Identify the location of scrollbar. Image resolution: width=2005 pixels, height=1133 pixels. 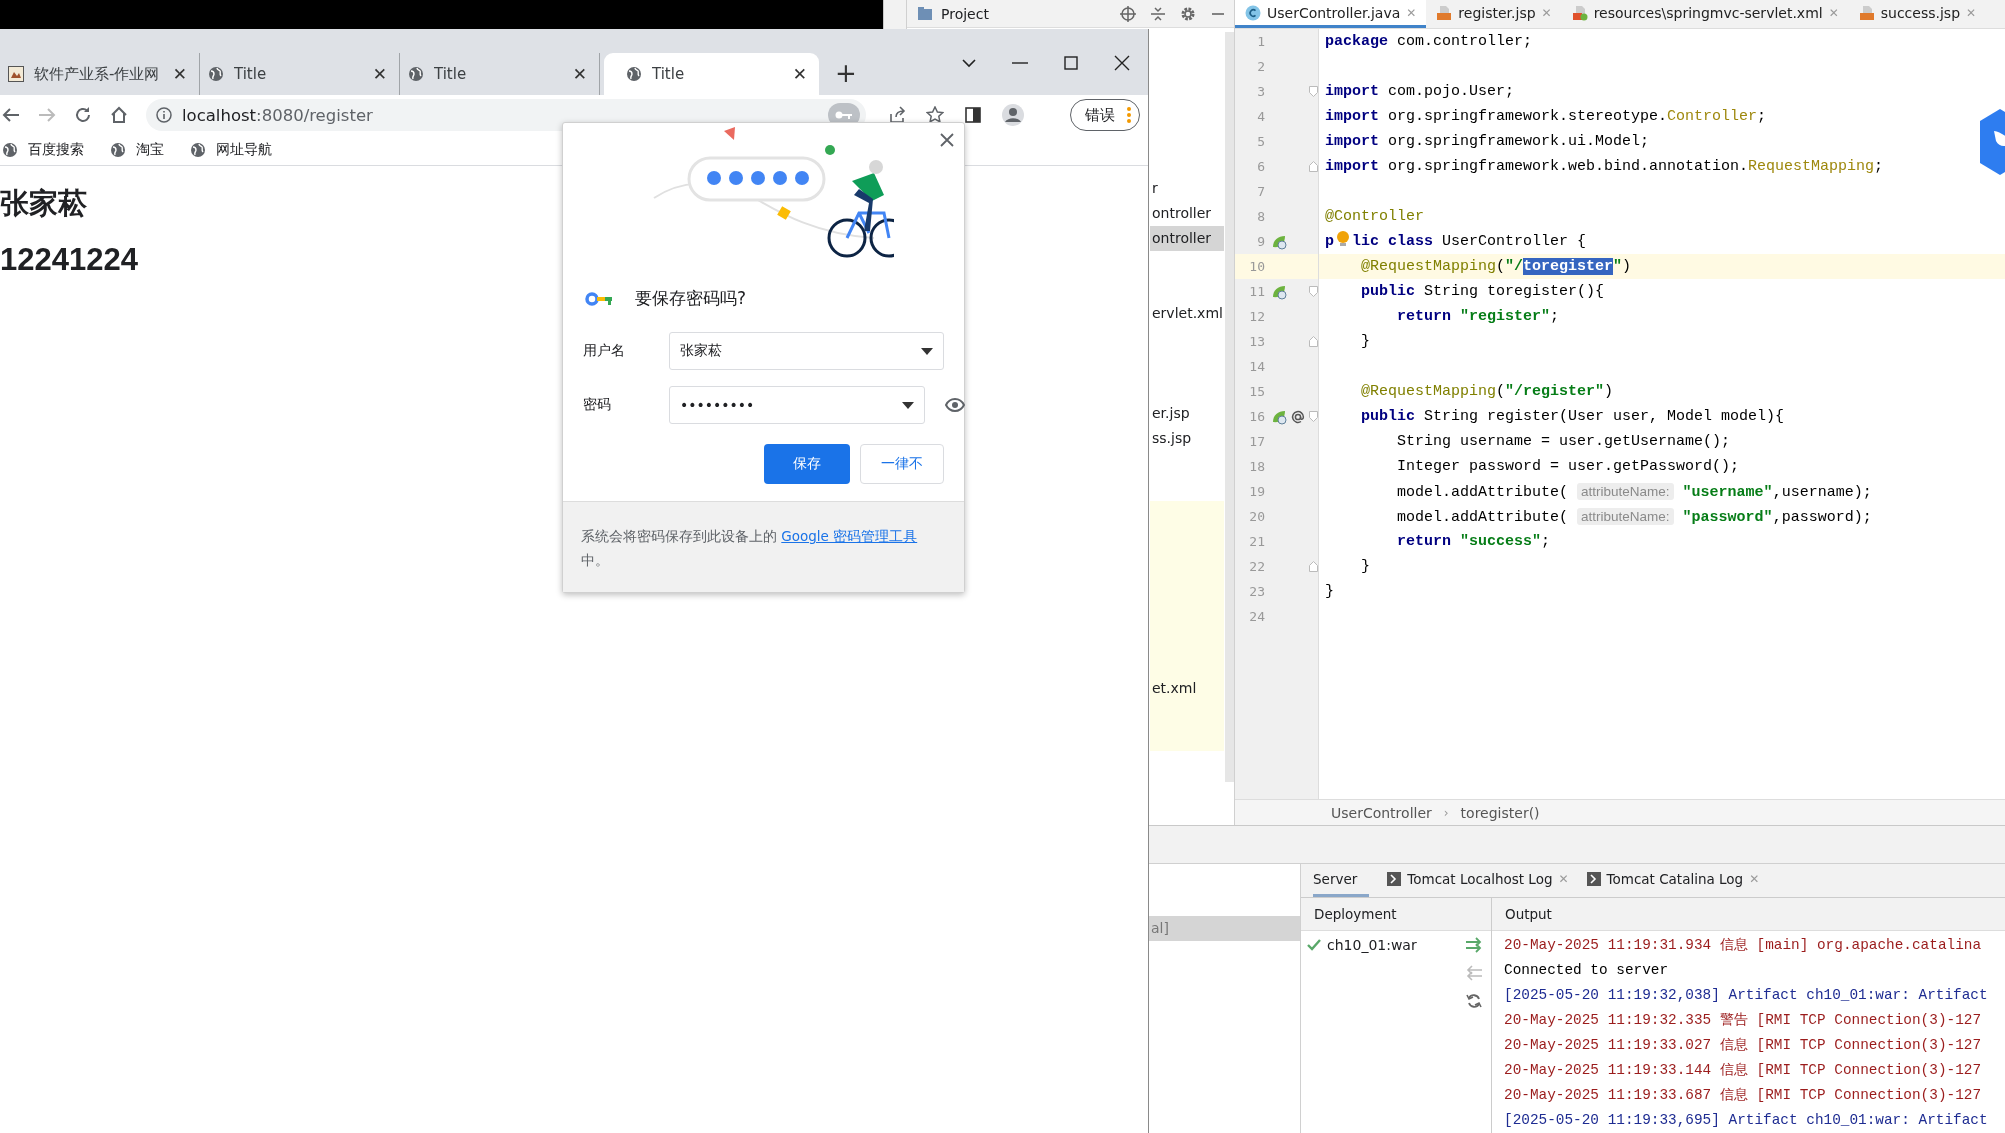
(1229, 407).